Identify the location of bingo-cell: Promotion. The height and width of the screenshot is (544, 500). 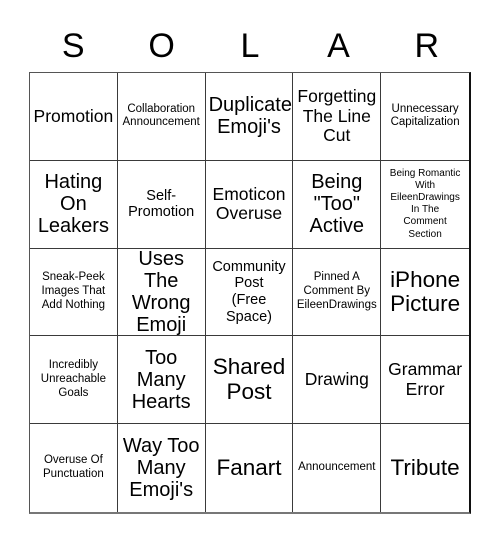
(74, 117).